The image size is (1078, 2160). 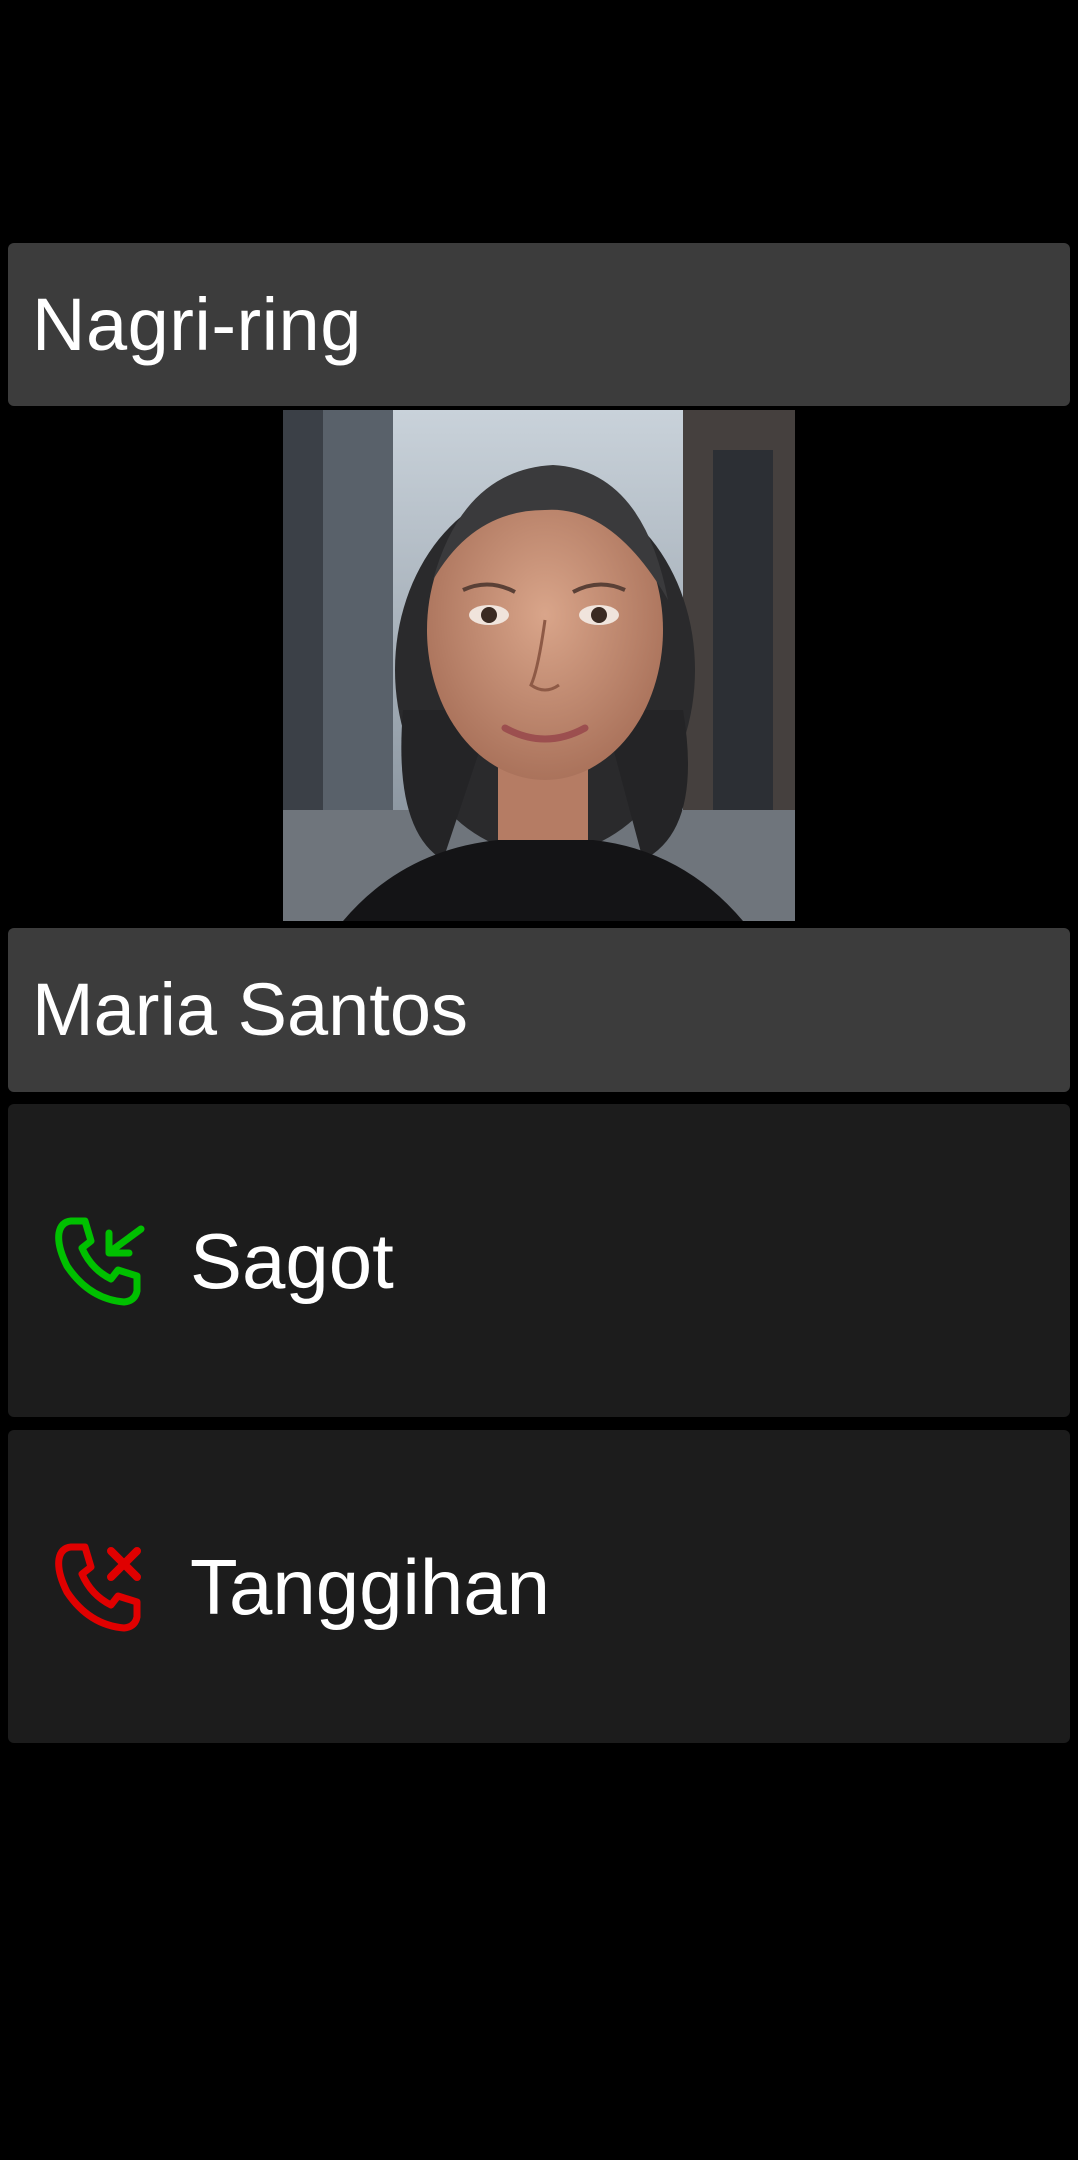 What do you see at coordinates (539, 665) in the screenshot?
I see `caller-photo` at bounding box center [539, 665].